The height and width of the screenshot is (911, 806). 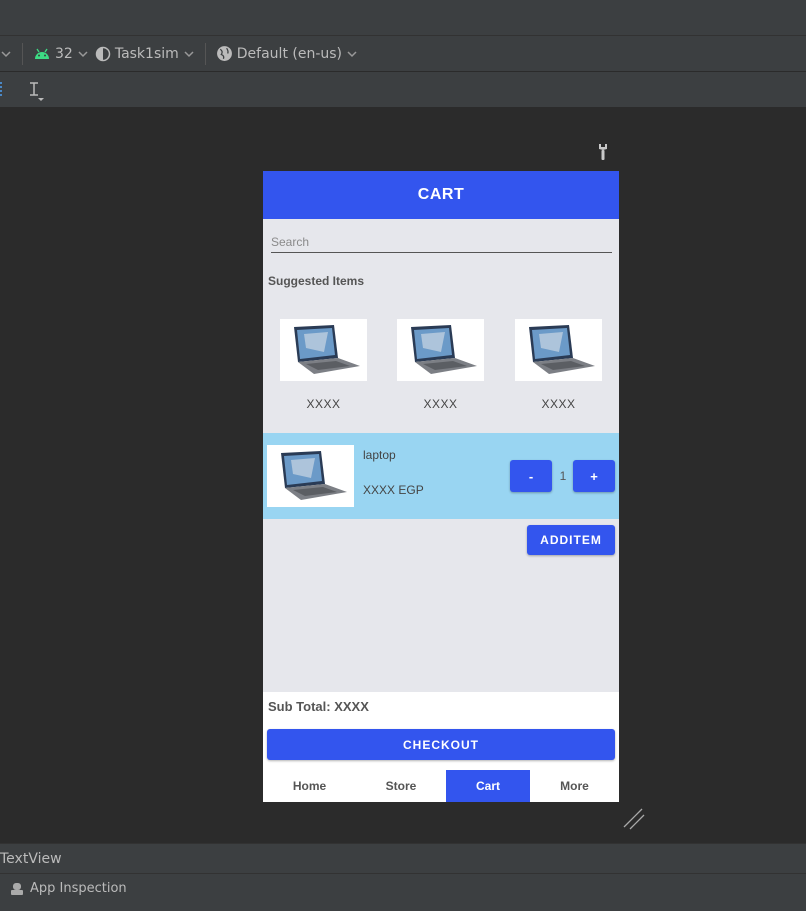 I want to click on decrease-quantity-button: -, so click(x=531, y=476).